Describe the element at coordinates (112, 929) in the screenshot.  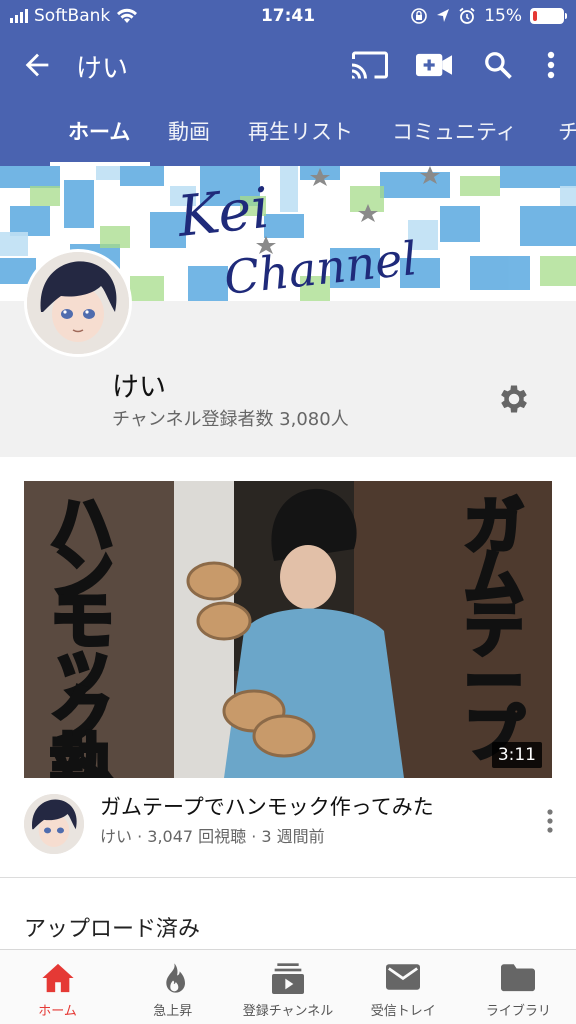
I see `section-title: アップロード済み` at that location.